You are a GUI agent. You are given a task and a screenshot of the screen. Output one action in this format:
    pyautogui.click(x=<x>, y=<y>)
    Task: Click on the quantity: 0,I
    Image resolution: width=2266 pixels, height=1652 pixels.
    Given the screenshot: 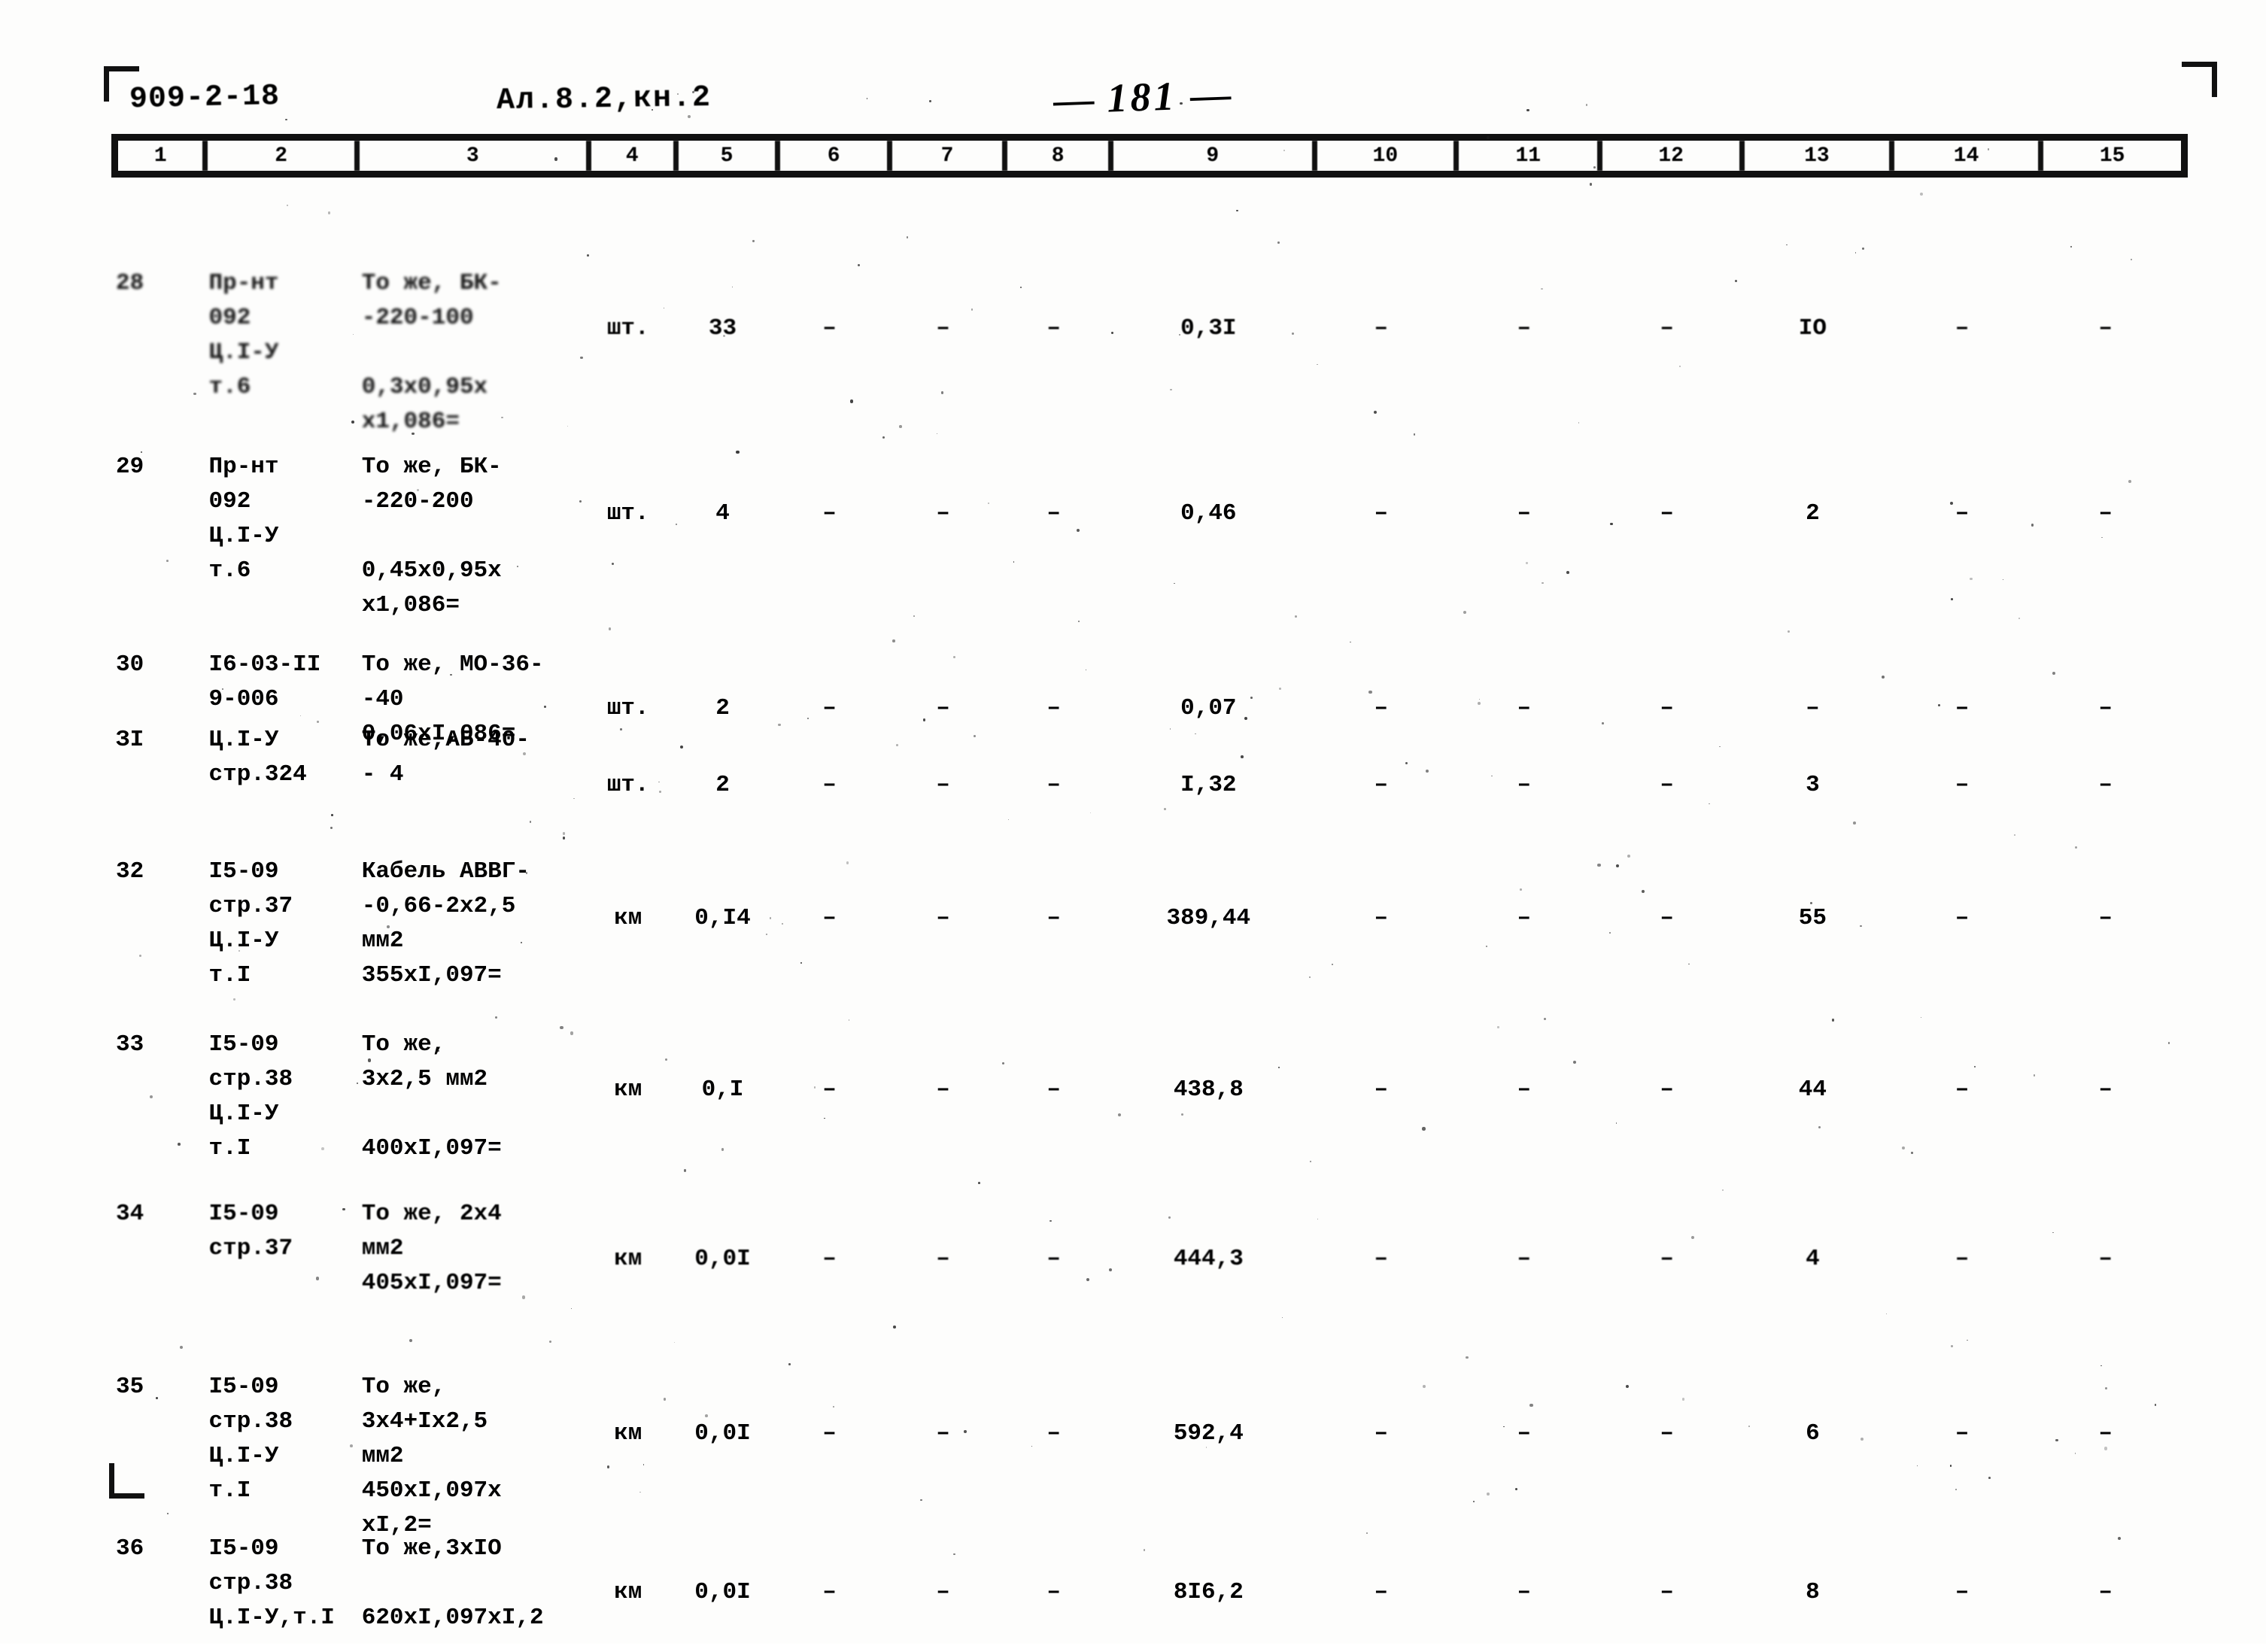 What is the action you would take?
    pyautogui.click(x=722, y=1090)
    